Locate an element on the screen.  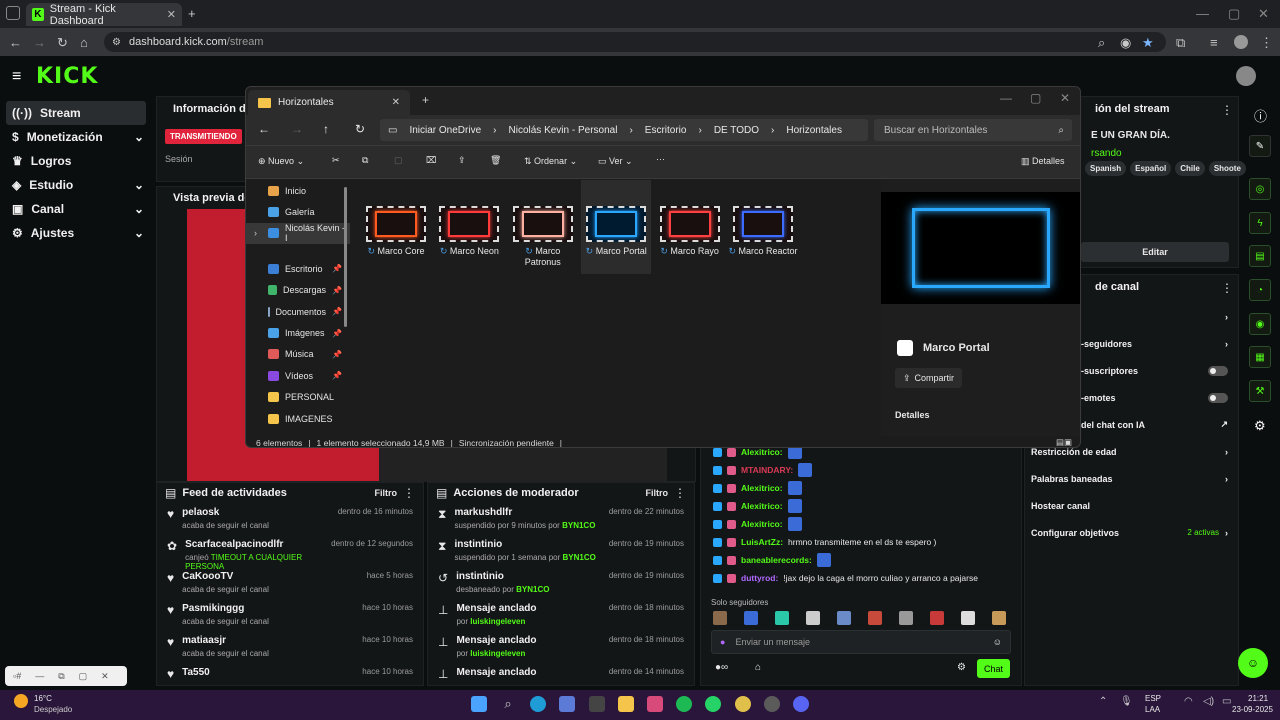
chat-message: baneablerecords: is located at coordinates (861, 560).